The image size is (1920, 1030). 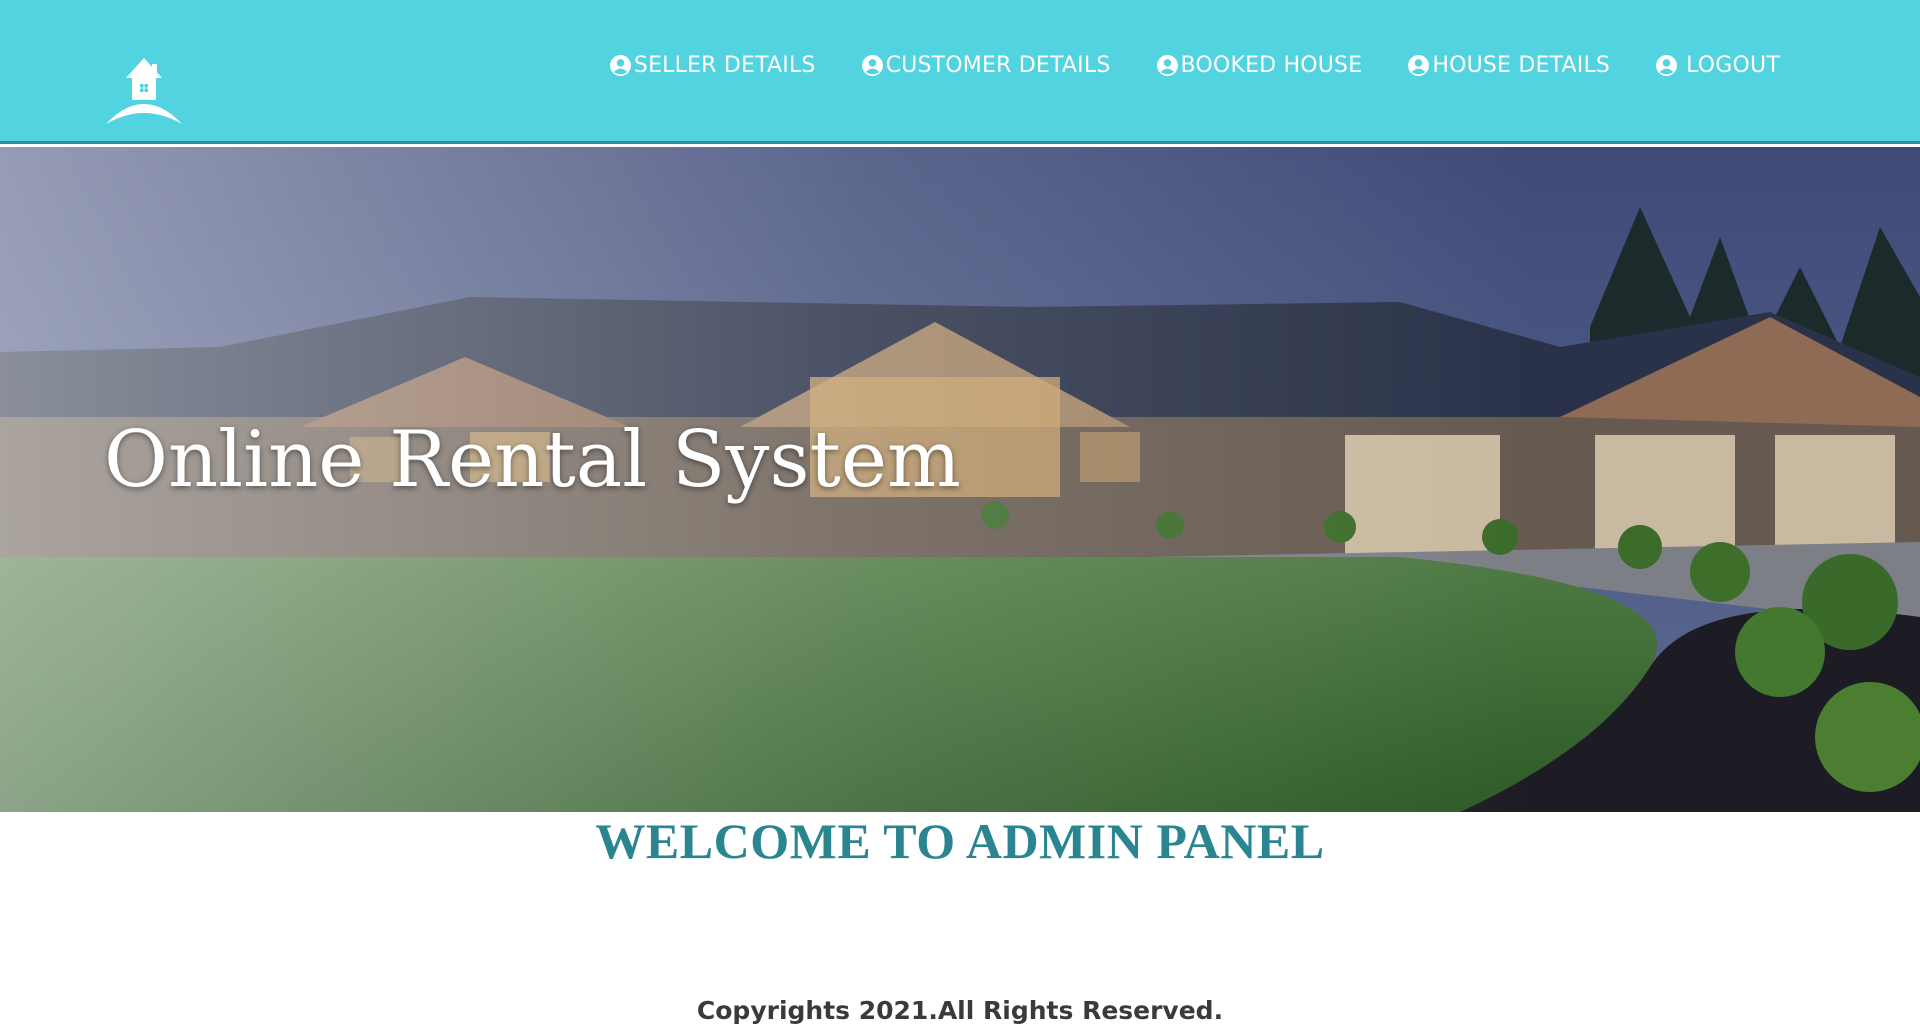 I want to click on welcome-heading: WELCOME TO ADMIN PANEL, so click(x=960, y=841).